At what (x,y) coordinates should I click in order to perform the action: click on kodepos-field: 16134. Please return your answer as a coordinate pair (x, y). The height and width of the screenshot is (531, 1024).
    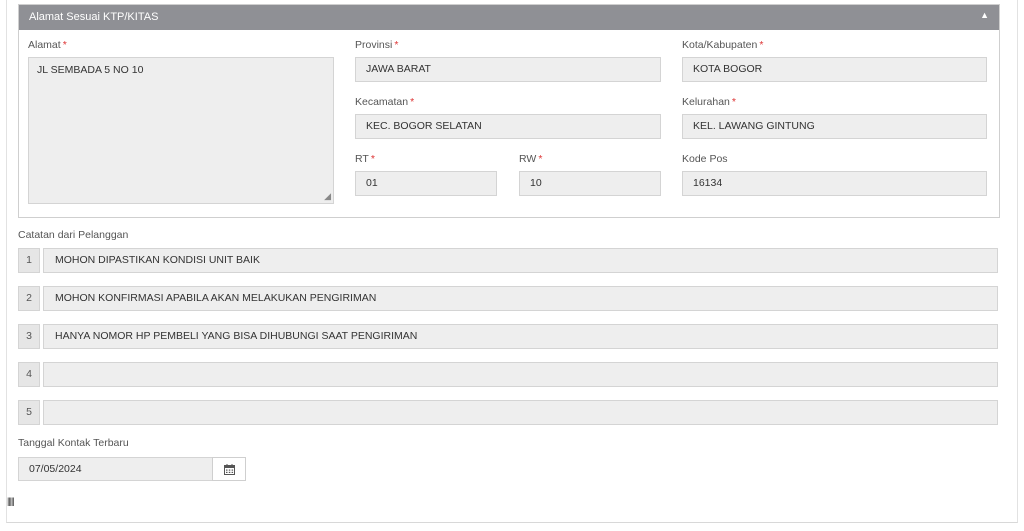
    Looking at the image, I should click on (834, 183).